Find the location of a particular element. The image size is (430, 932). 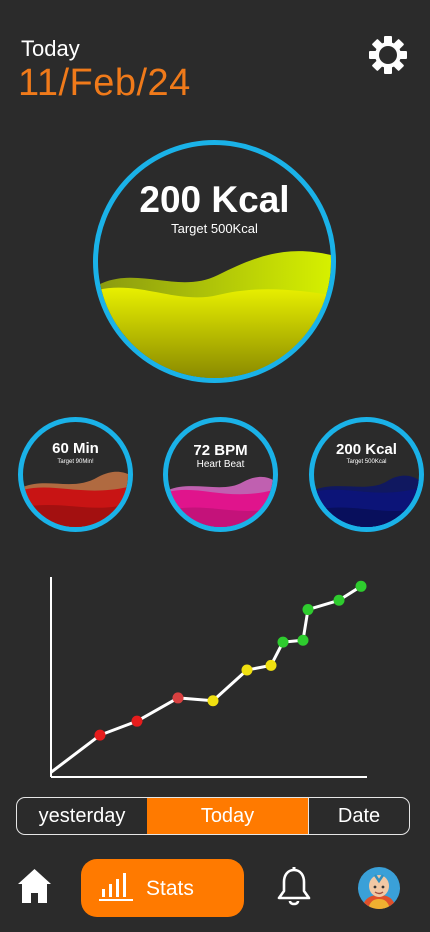

home-icon is located at coordinates (34, 886).